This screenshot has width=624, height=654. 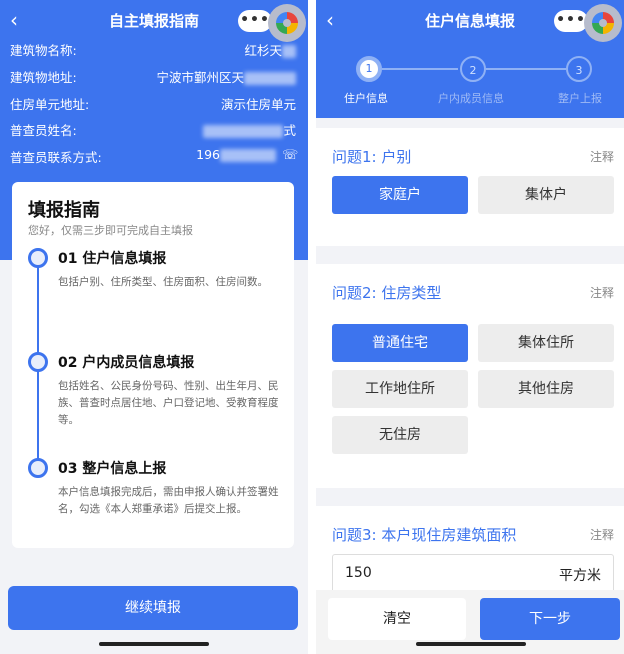 What do you see at coordinates (312, 327) in the screenshot?
I see `screen-divider` at bounding box center [312, 327].